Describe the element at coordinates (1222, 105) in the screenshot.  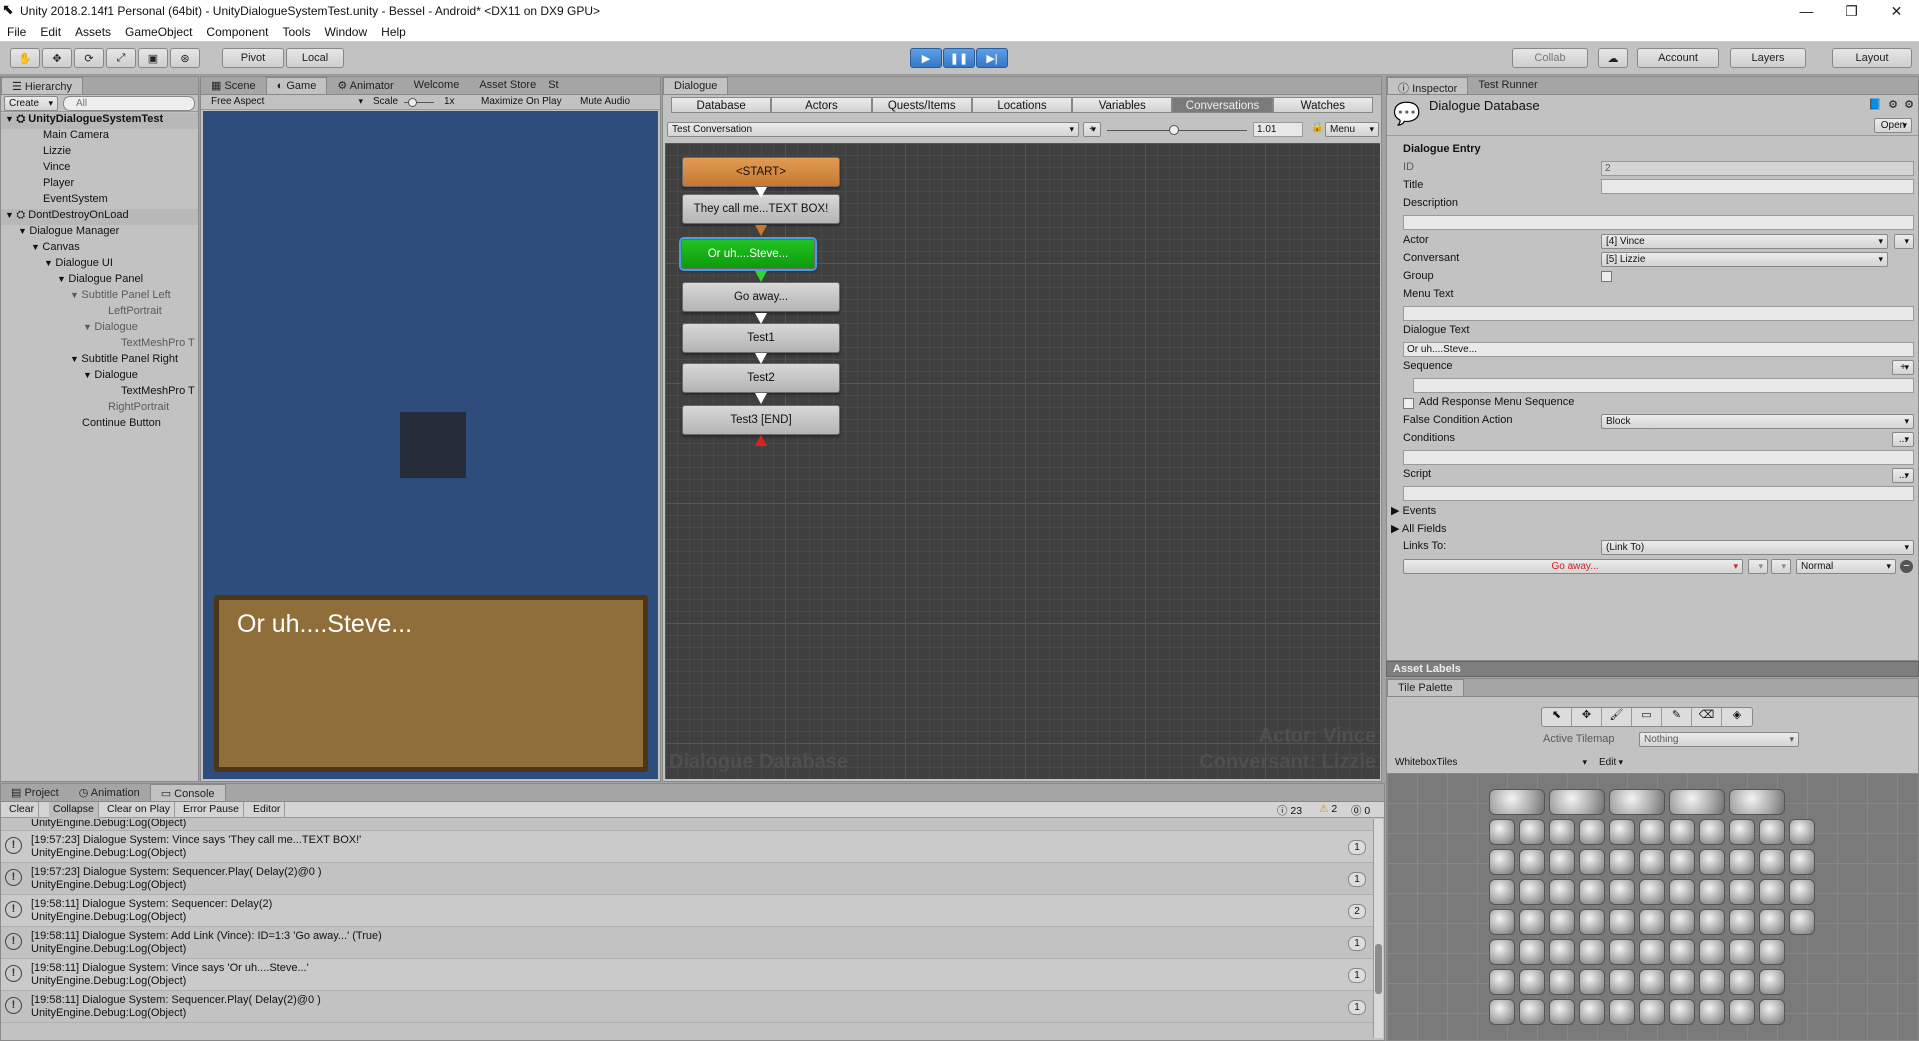
I see `dialogue-tab-conversations: Conversations` at that location.